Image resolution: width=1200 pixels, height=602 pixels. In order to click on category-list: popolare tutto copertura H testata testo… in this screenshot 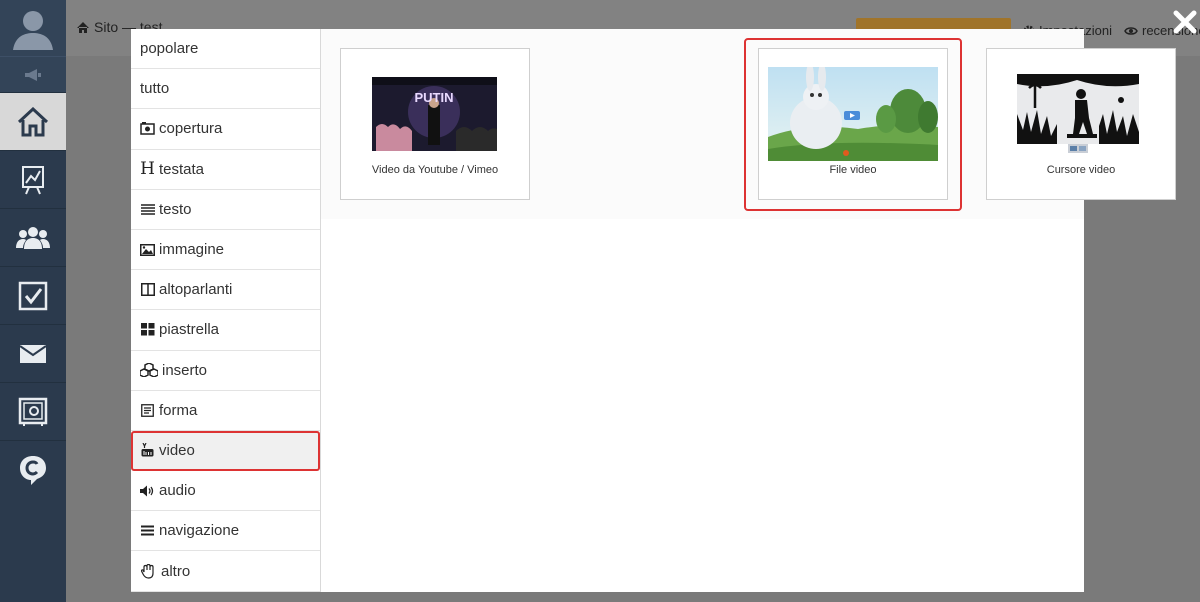, I will do `click(226, 310)`.